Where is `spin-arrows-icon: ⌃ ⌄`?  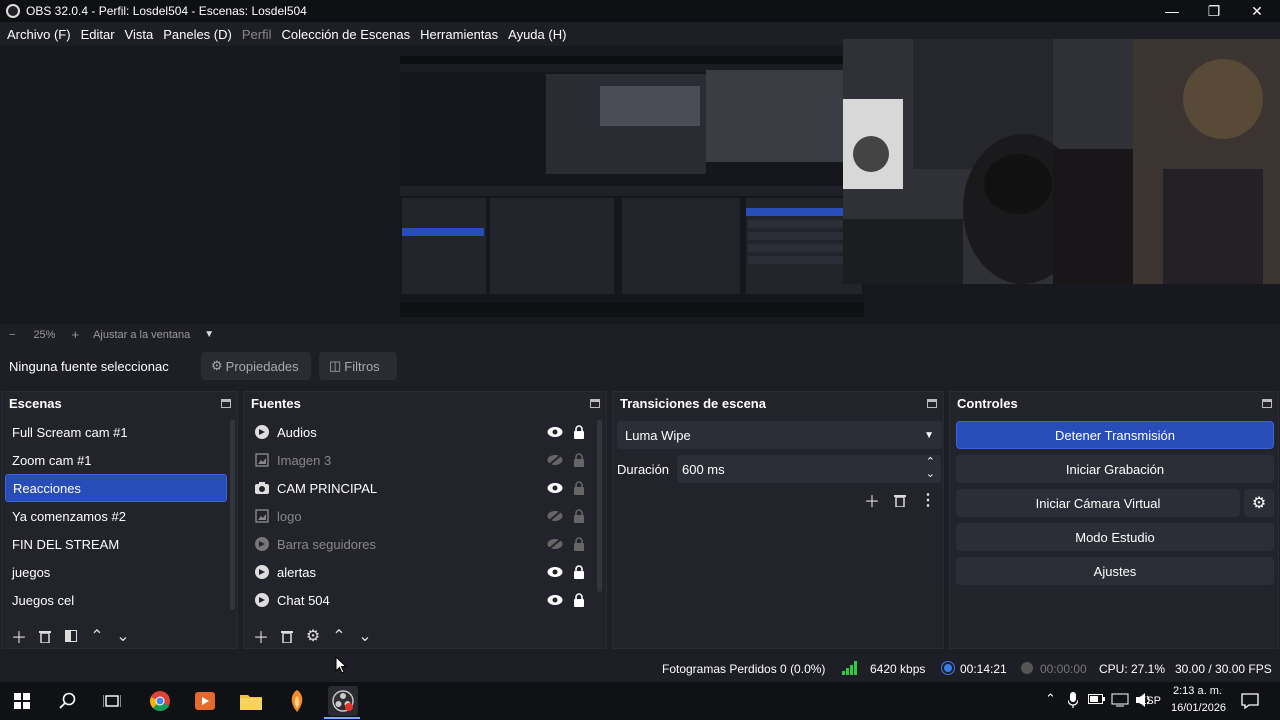 spin-arrows-icon: ⌃ ⌄ is located at coordinates (930, 468).